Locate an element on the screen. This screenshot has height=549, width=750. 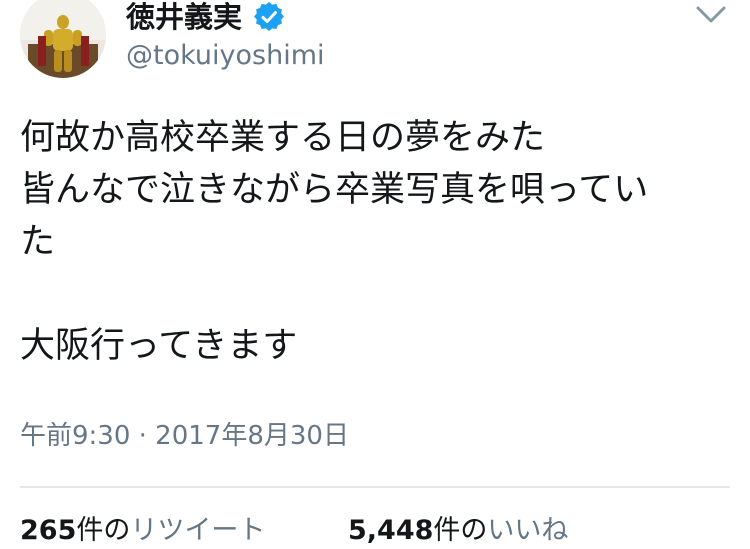
like-count-link: 5,448件のいいね is located at coordinates (458, 531).